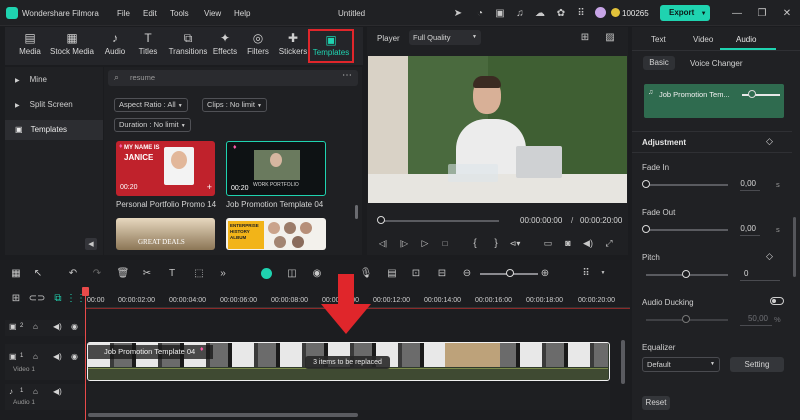 The image size is (800, 420). What do you see at coordinates (545, 273) in the screenshot?
I see `zoom-in-icon: ⊕` at bounding box center [545, 273].